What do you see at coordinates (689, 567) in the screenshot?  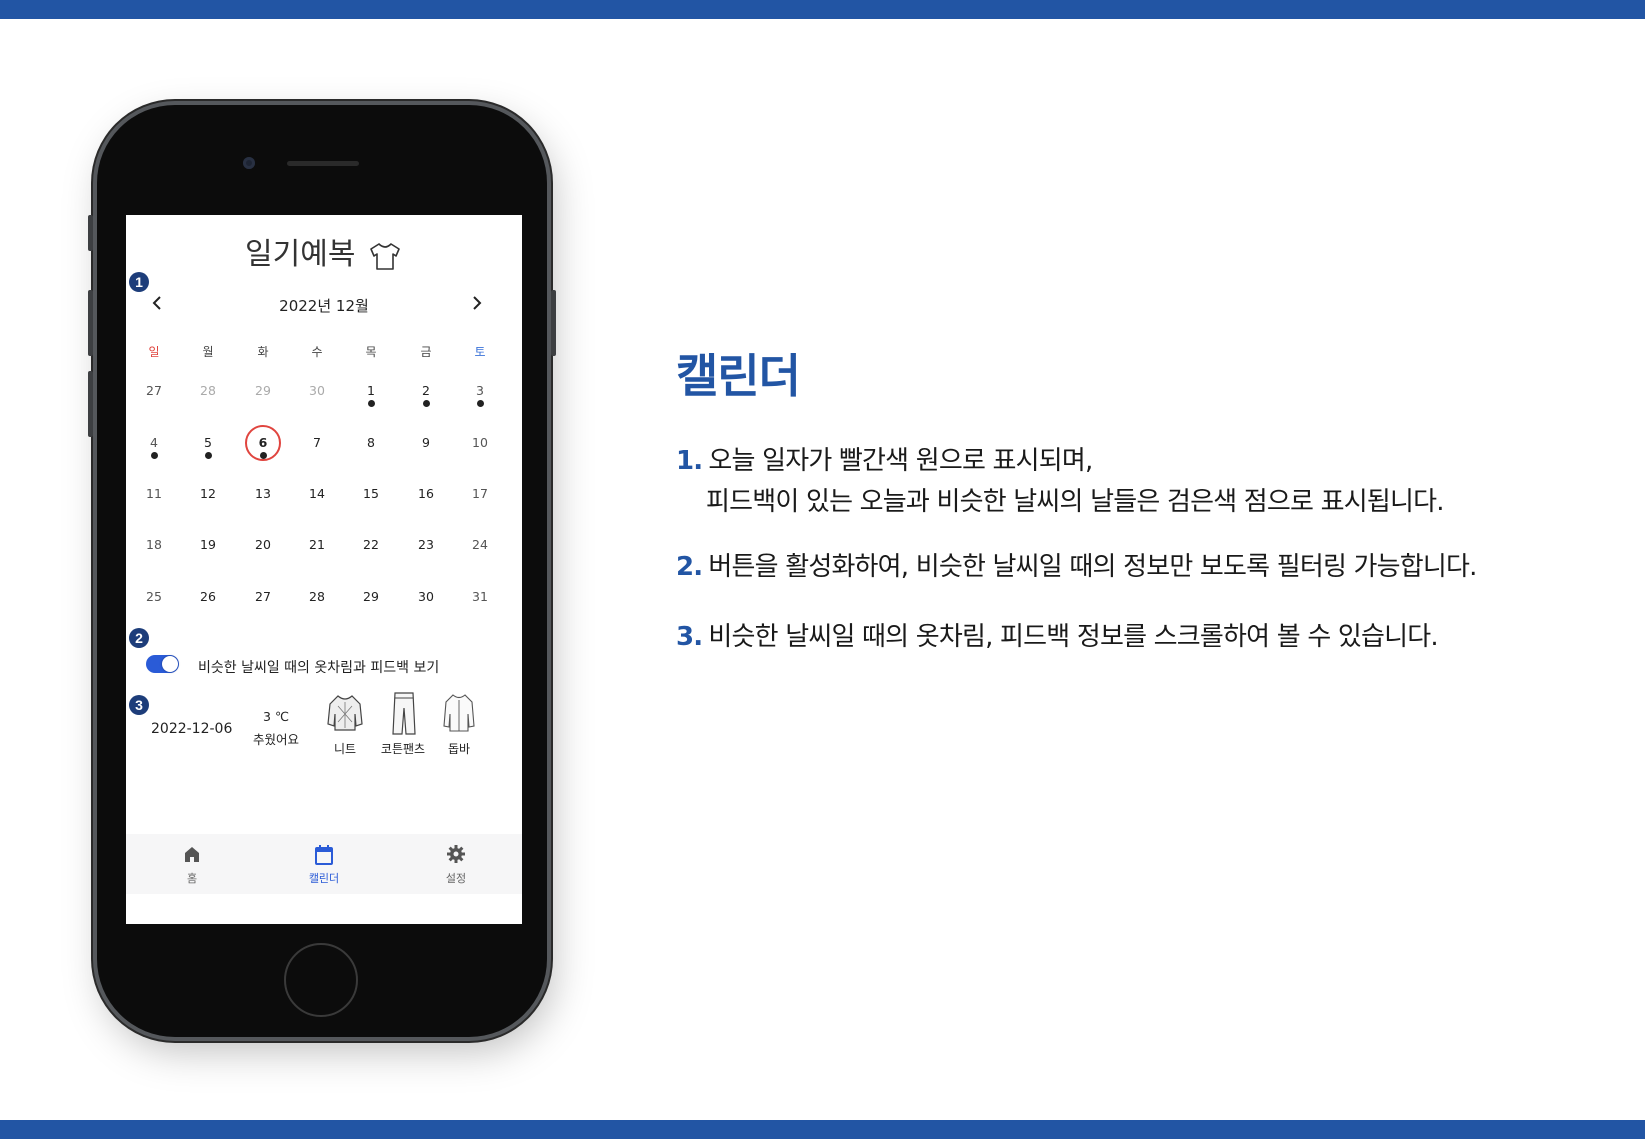 I see `item-number-2: 2.` at bounding box center [689, 567].